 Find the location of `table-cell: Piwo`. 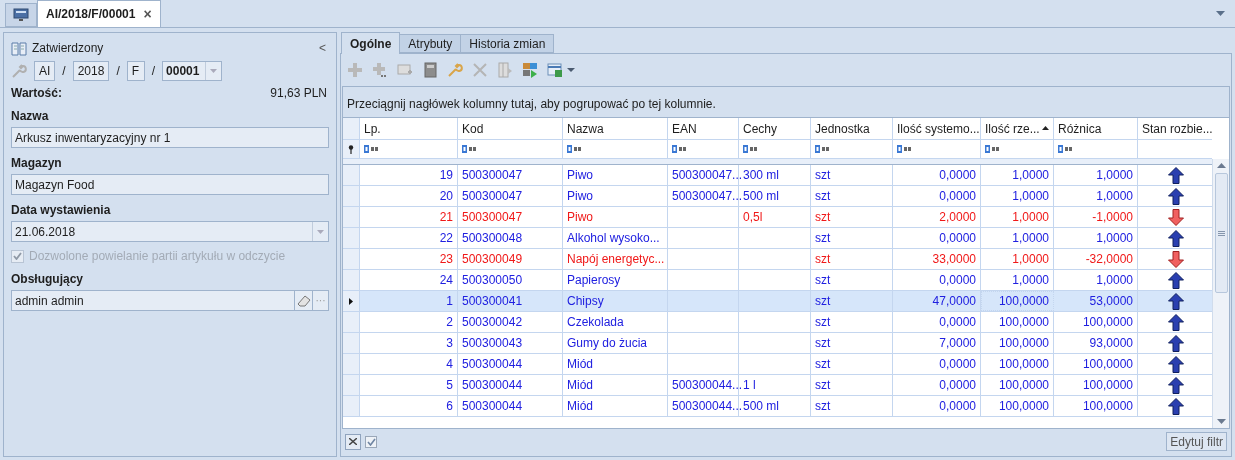

table-cell: Piwo is located at coordinates (615, 175).